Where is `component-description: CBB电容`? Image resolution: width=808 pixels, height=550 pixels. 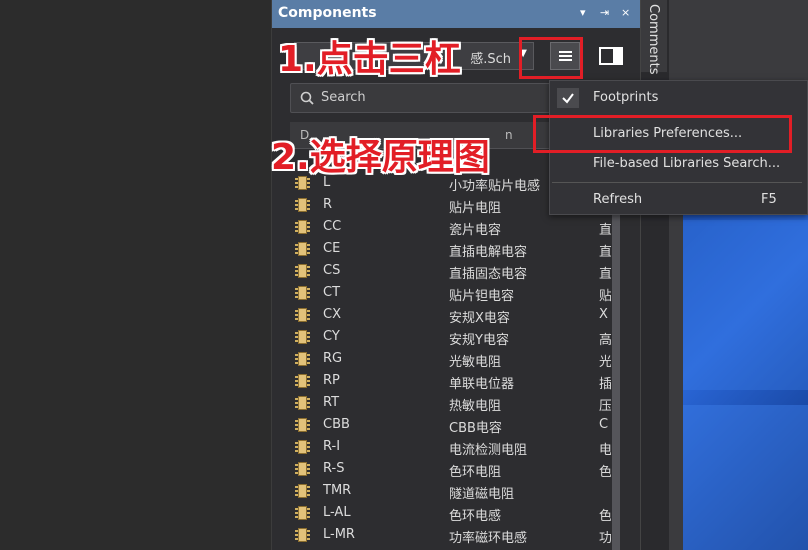
component-description: CBB电容 is located at coordinates (475, 428).